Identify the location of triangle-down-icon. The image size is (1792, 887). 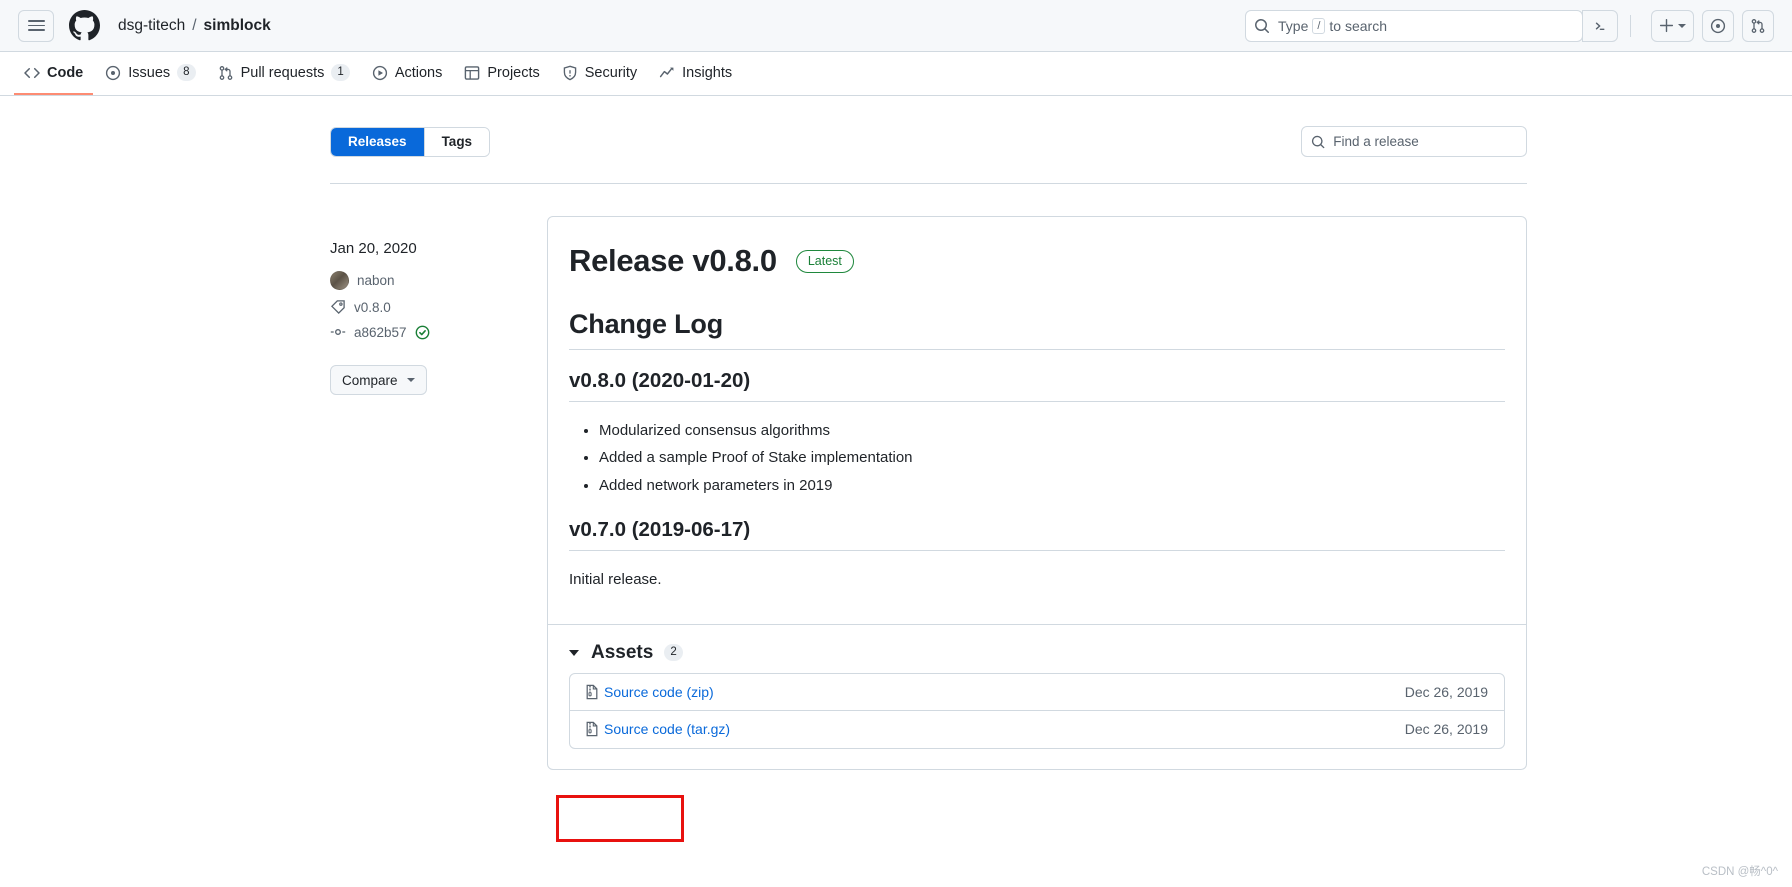
(574, 652).